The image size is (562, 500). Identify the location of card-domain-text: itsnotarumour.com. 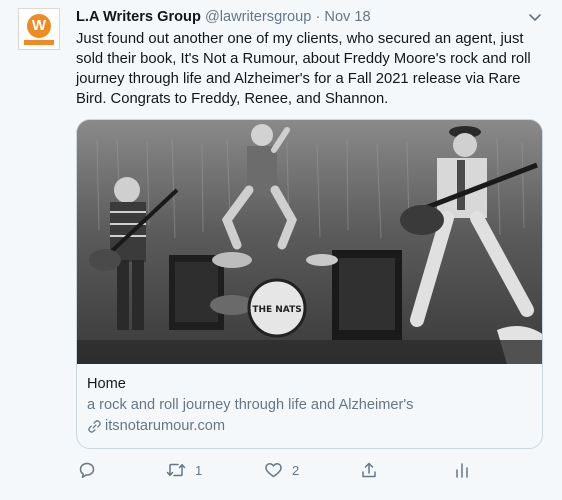
(165, 426).